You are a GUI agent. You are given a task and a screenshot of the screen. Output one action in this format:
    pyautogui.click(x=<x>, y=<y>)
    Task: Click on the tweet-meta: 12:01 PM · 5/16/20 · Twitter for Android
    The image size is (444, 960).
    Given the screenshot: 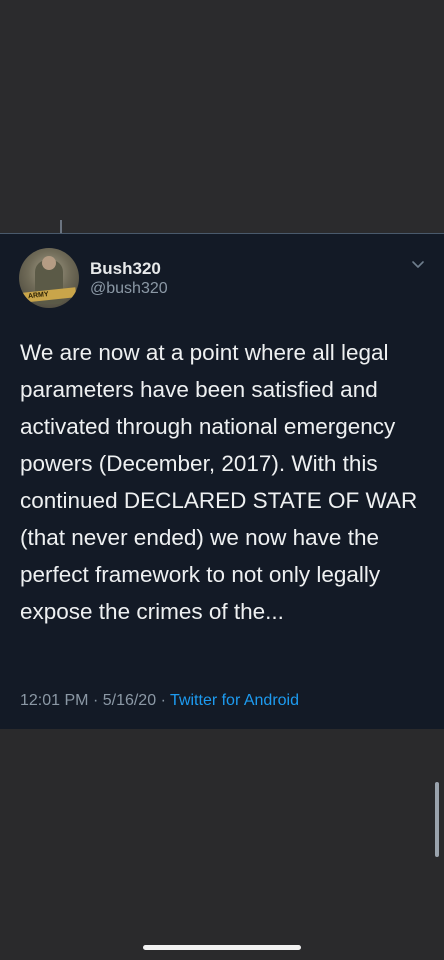 What is the action you would take?
    pyautogui.click(x=159, y=701)
    